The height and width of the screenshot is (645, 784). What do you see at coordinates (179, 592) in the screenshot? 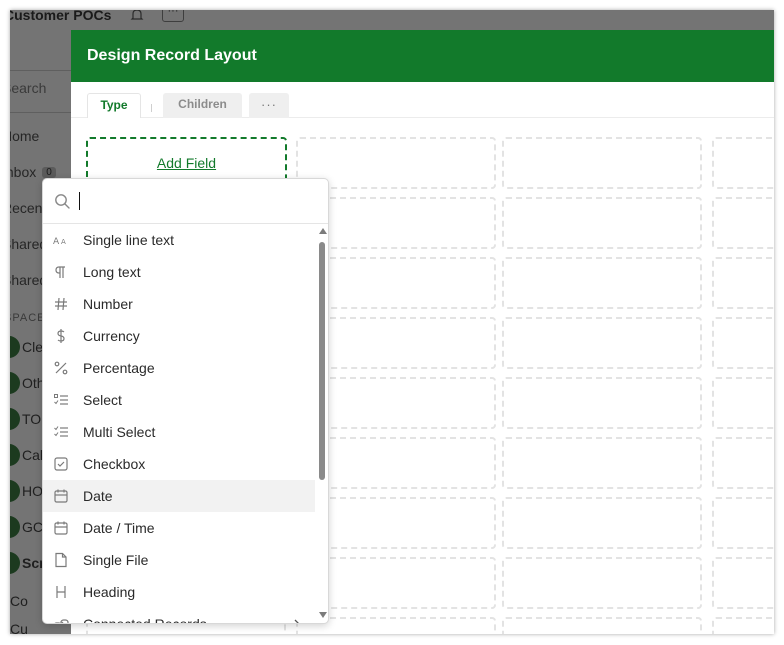
I see `field-type-option-heading: Heading` at bounding box center [179, 592].